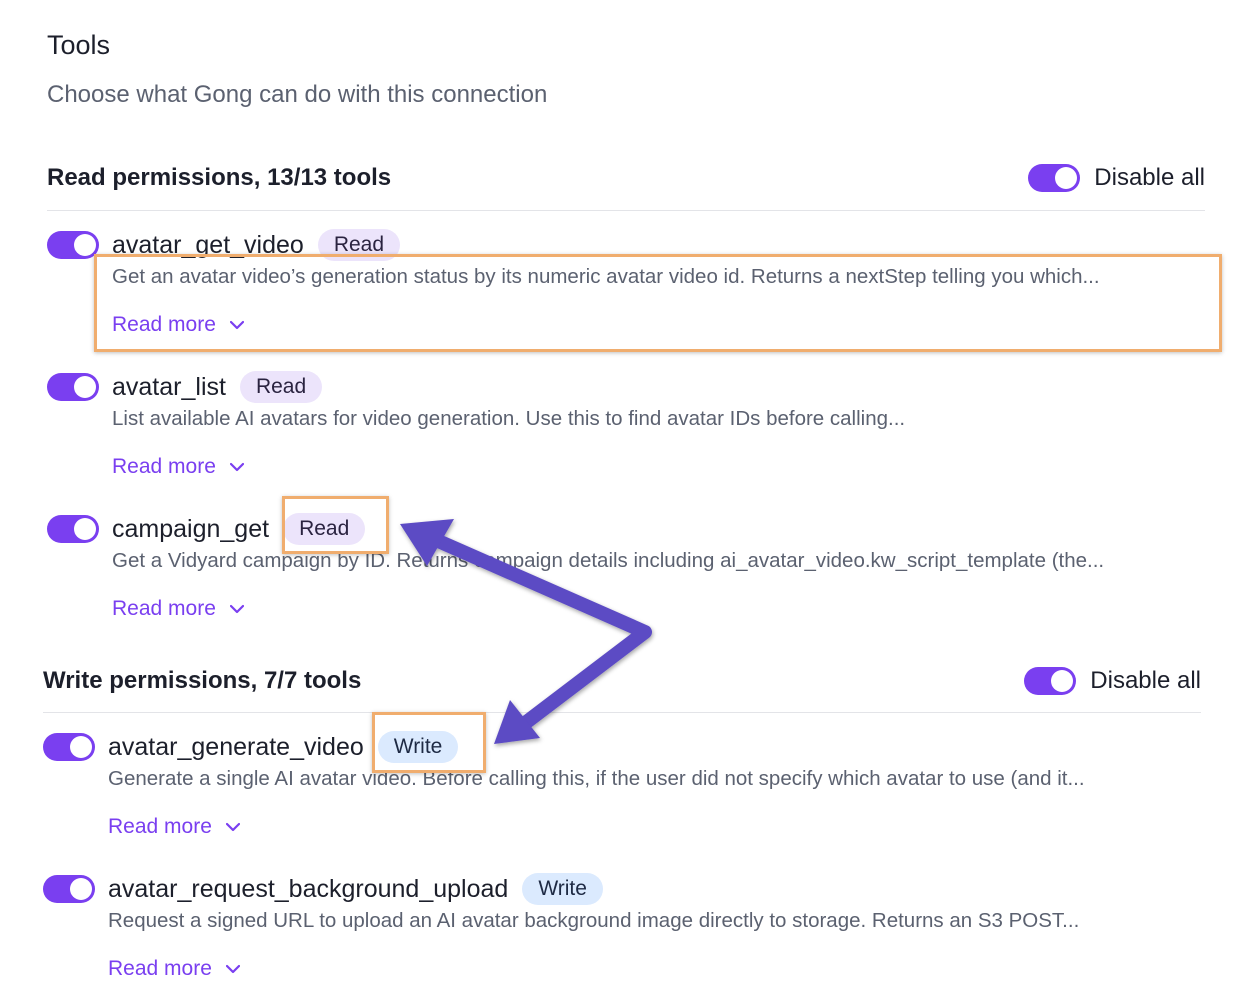 The height and width of the screenshot is (1000, 1252). I want to click on write-section-divider, so click(622, 712).